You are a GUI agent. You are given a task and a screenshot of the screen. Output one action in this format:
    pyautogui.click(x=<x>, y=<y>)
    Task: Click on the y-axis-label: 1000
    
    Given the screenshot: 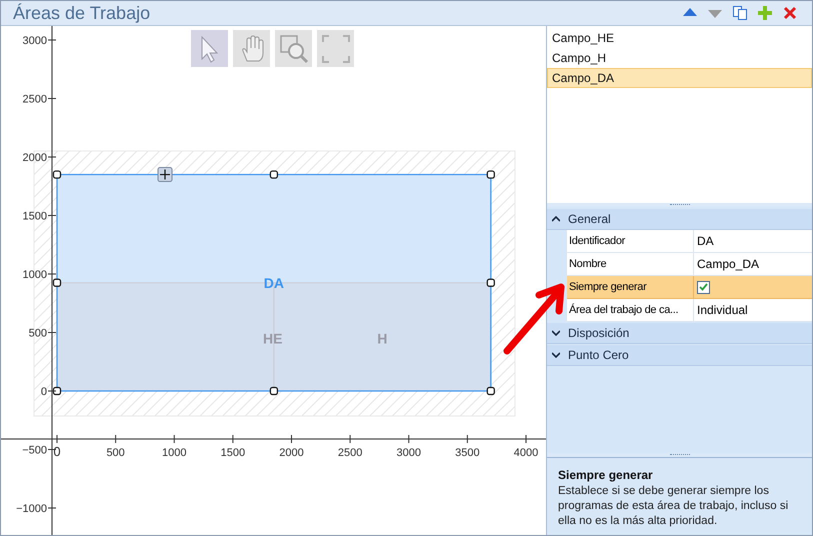 What is the action you would take?
    pyautogui.click(x=34, y=275)
    